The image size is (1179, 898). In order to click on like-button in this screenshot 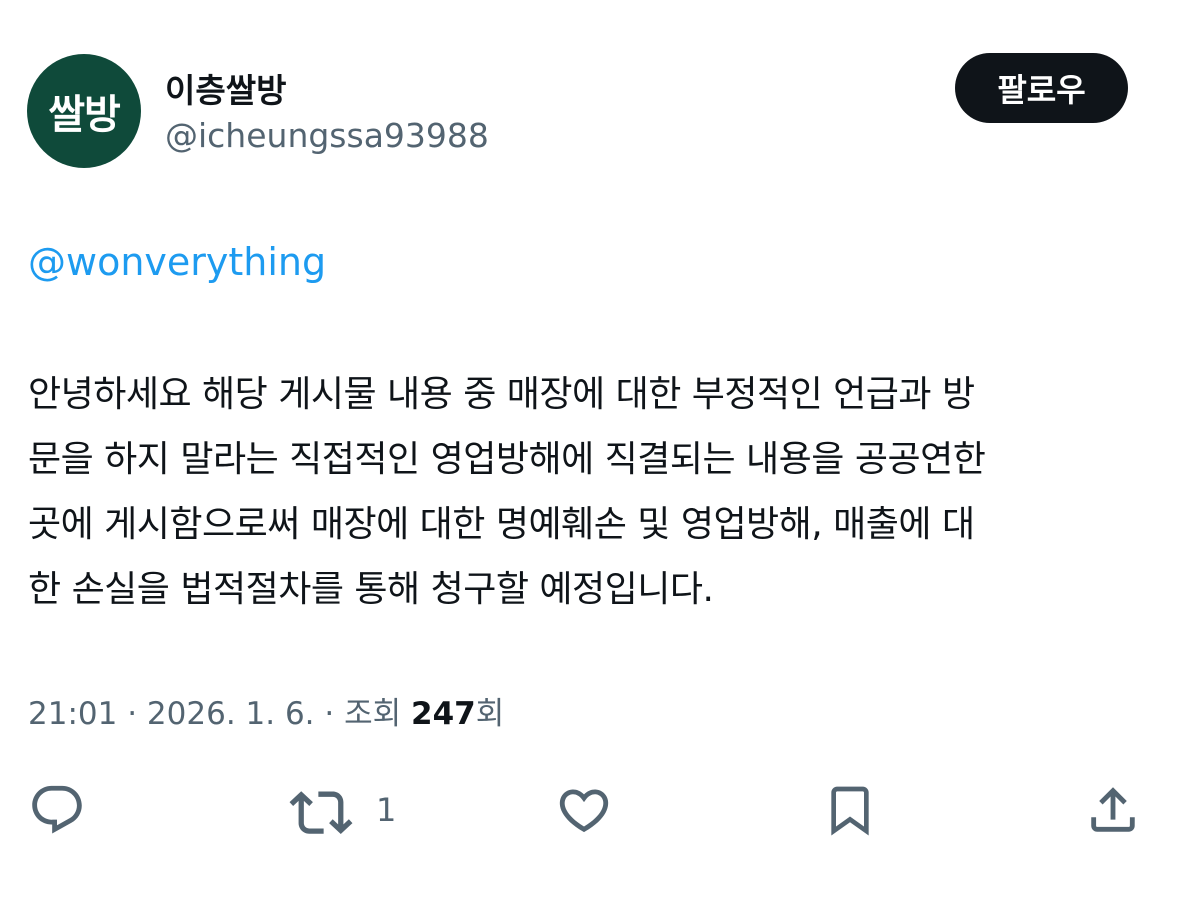, I will do `click(584, 810)`.